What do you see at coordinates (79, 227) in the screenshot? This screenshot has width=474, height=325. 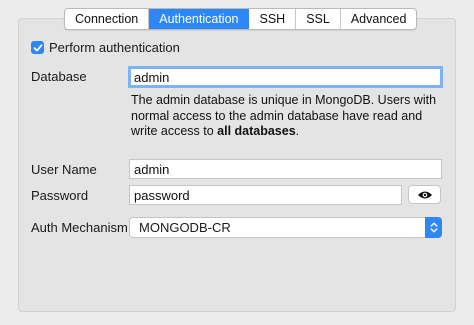 I see `auth-mechanism-label: Auth Mechanism` at bounding box center [79, 227].